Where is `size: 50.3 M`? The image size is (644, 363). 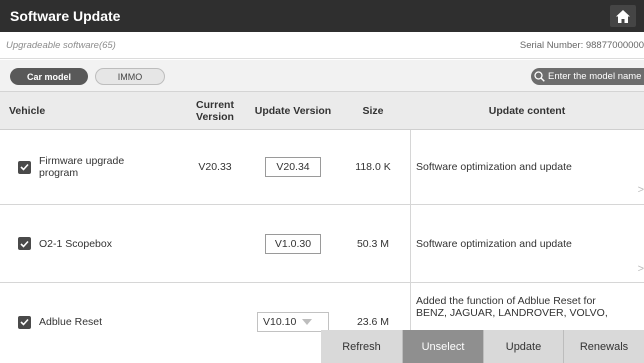 size: 50.3 M is located at coordinates (373, 243).